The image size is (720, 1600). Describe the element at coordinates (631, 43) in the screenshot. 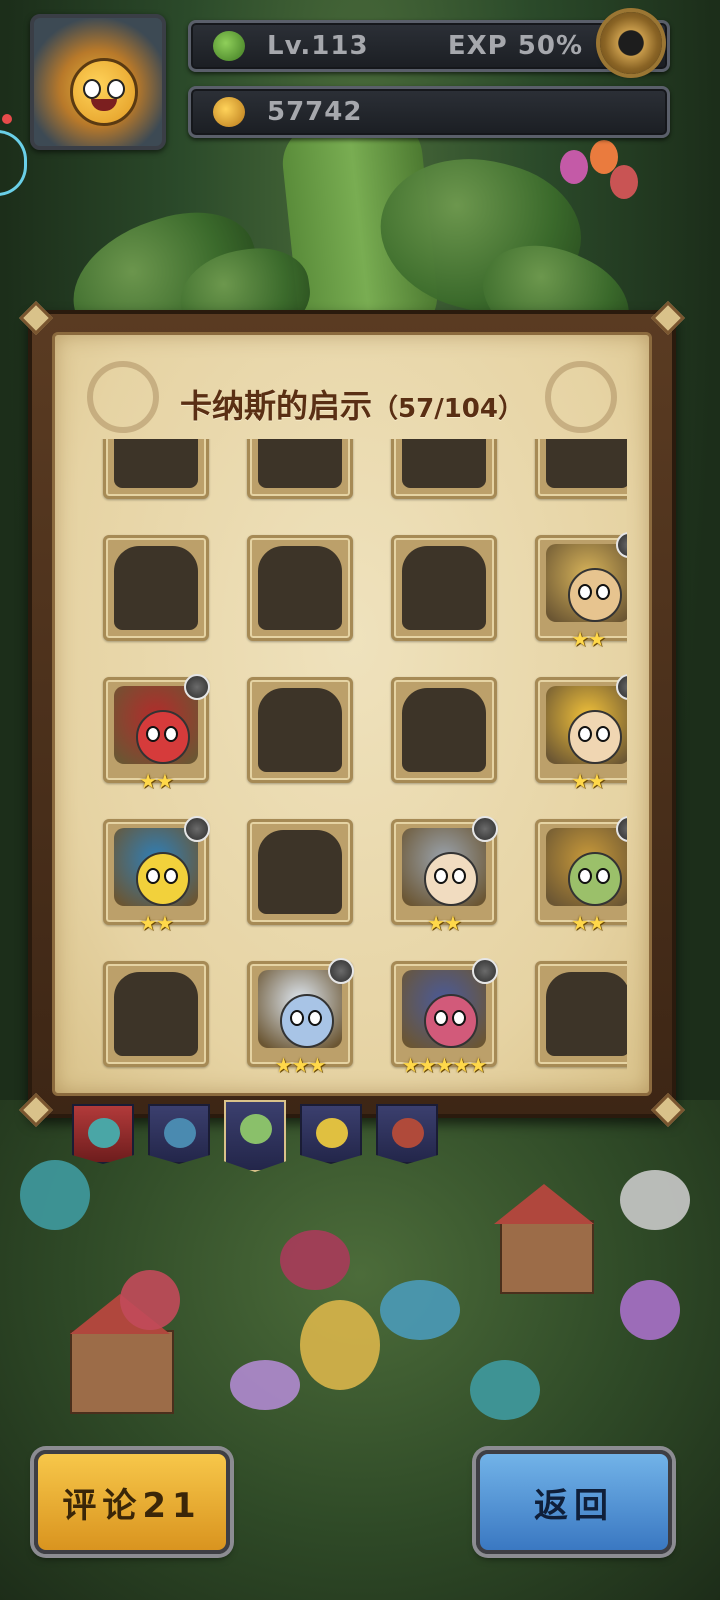

I see `settings-gear-icon` at that location.